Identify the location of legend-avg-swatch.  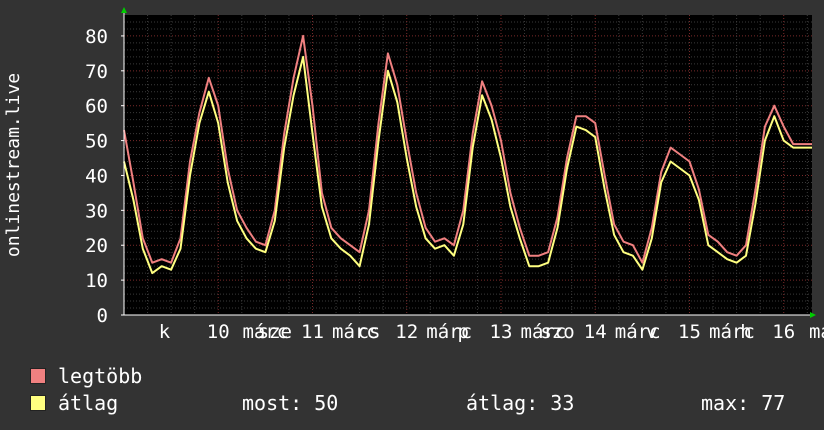
(38, 403).